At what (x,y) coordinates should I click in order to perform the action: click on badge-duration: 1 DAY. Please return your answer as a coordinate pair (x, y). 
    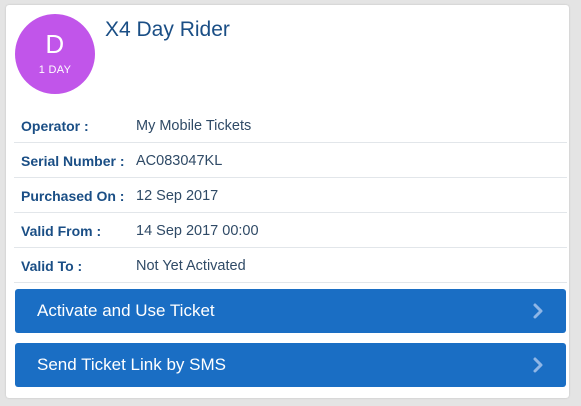
    Looking at the image, I should click on (55, 70).